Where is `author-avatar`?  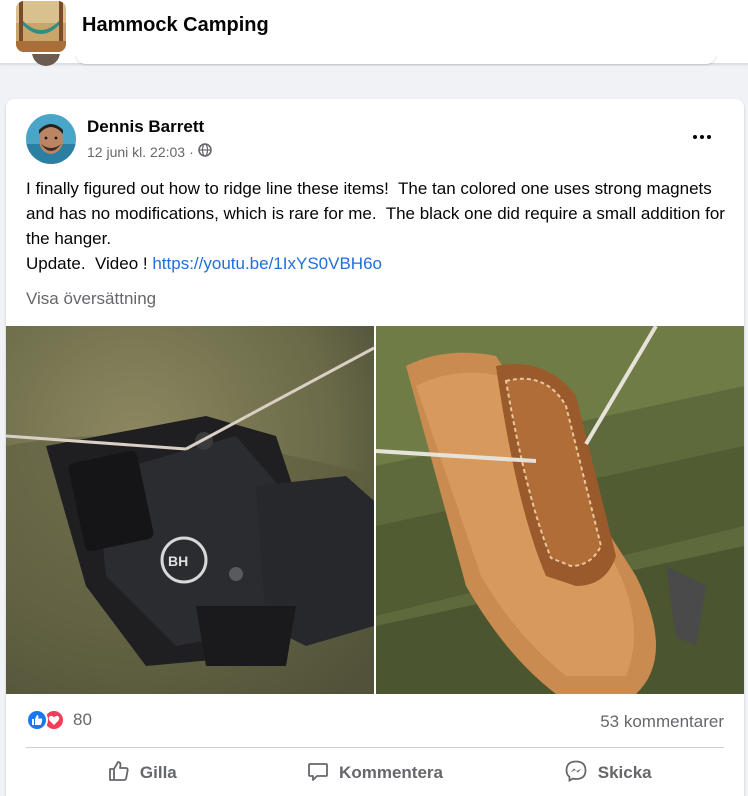
author-avatar is located at coordinates (51, 139).